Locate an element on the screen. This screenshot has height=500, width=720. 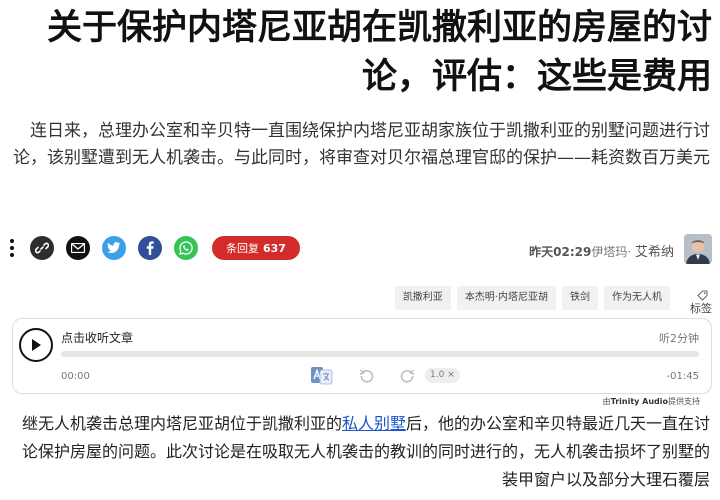
author-name: 艾希纳 is located at coordinates (654, 252).